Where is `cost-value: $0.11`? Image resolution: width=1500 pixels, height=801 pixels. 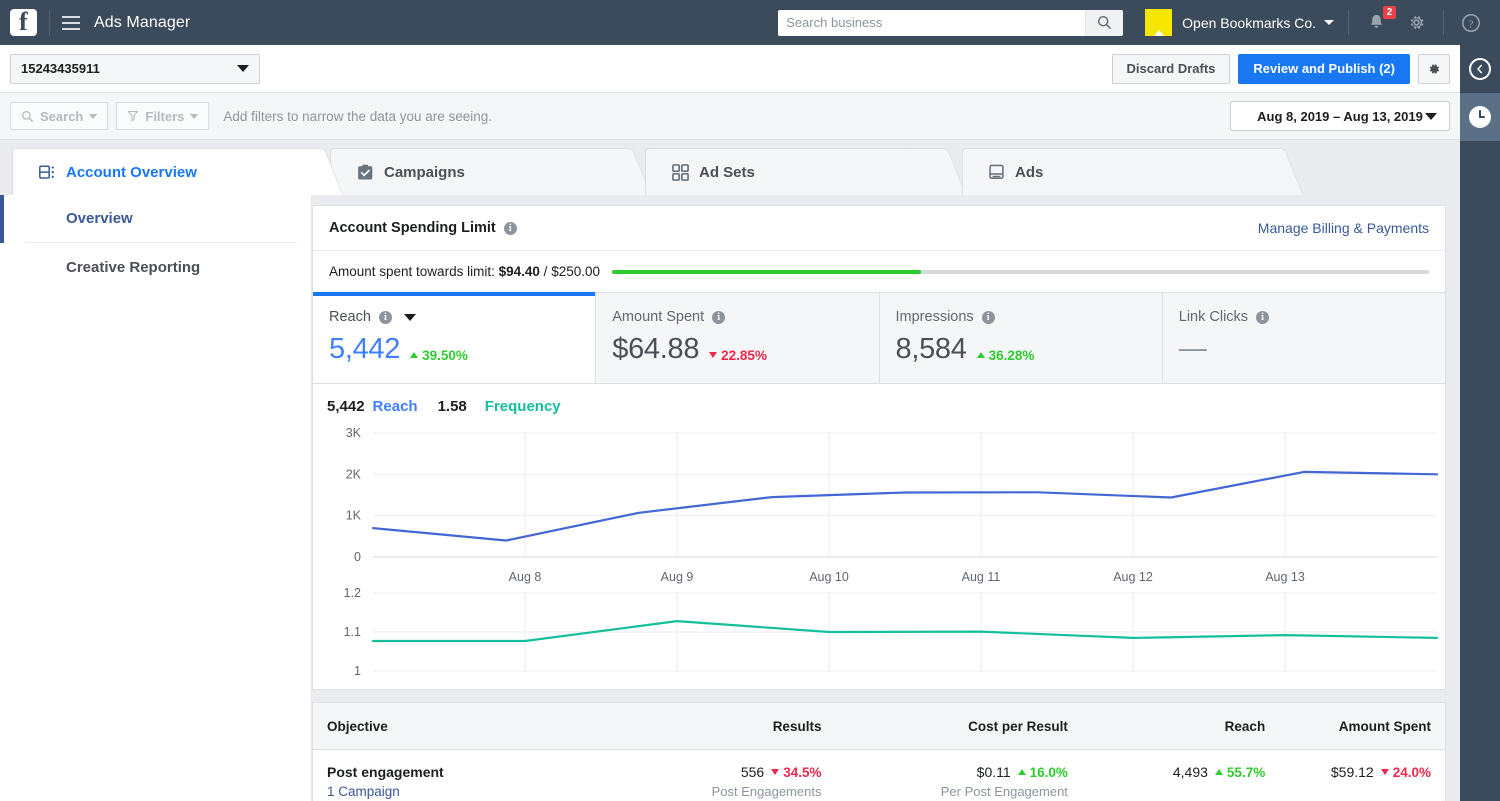 cost-value: $0.11 is located at coordinates (993, 772).